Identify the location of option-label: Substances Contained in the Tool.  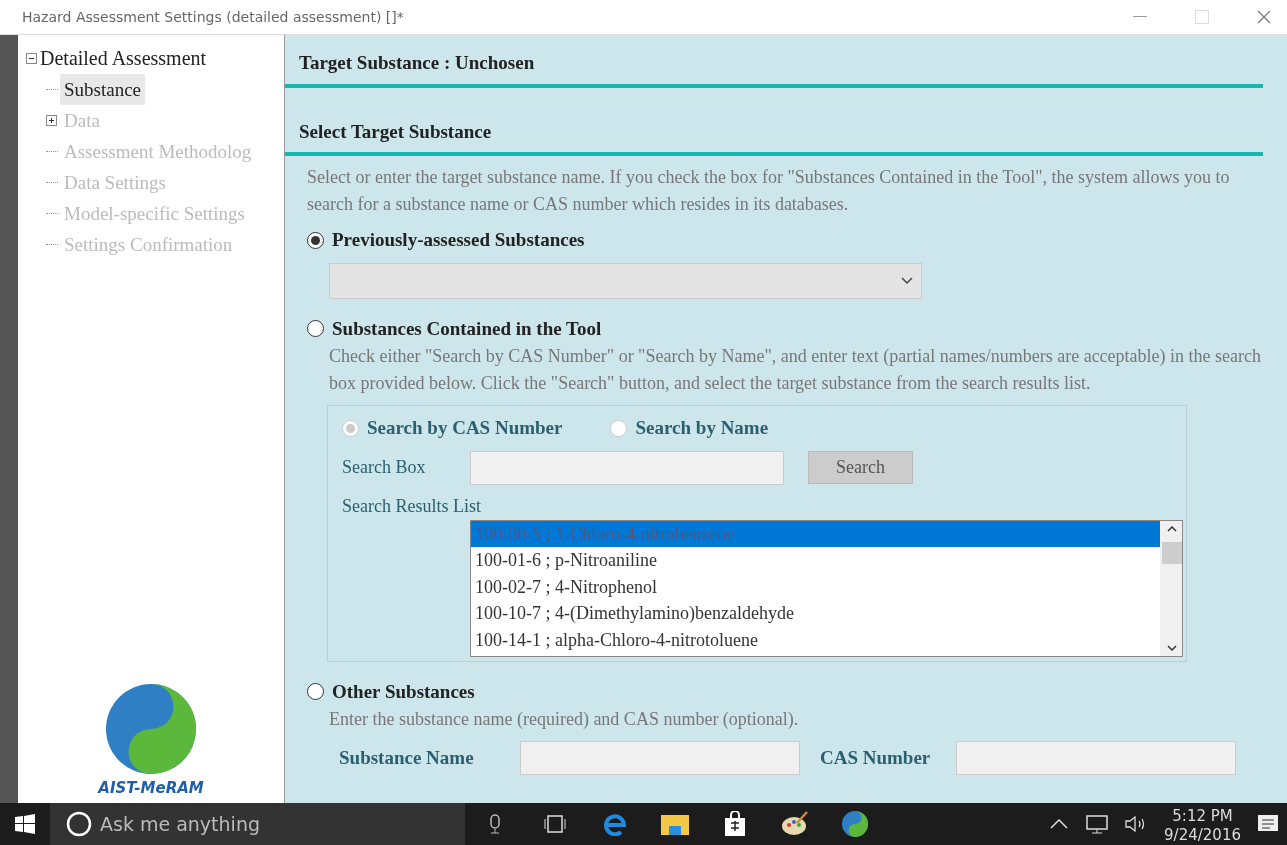
(467, 328).